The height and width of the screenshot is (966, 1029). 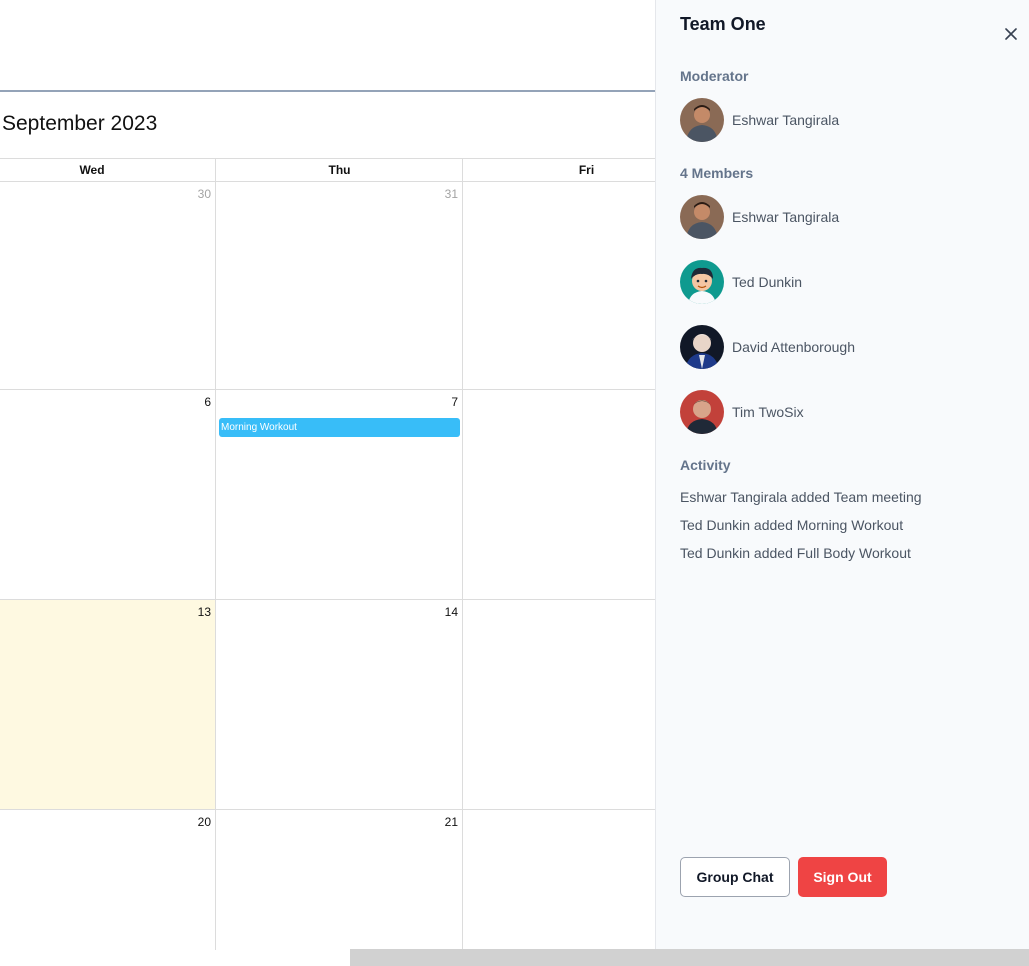 What do you see at coordinates (108, 495) in the screenshot?
I see `day-cell: 6` at bounding box center [108, 495].